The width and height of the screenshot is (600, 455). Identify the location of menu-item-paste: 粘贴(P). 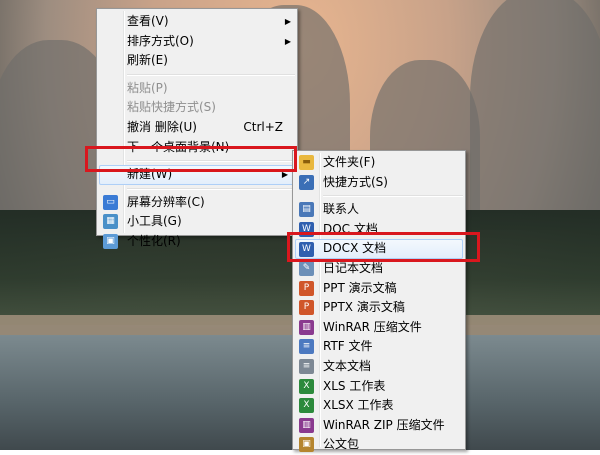
(197, 89).